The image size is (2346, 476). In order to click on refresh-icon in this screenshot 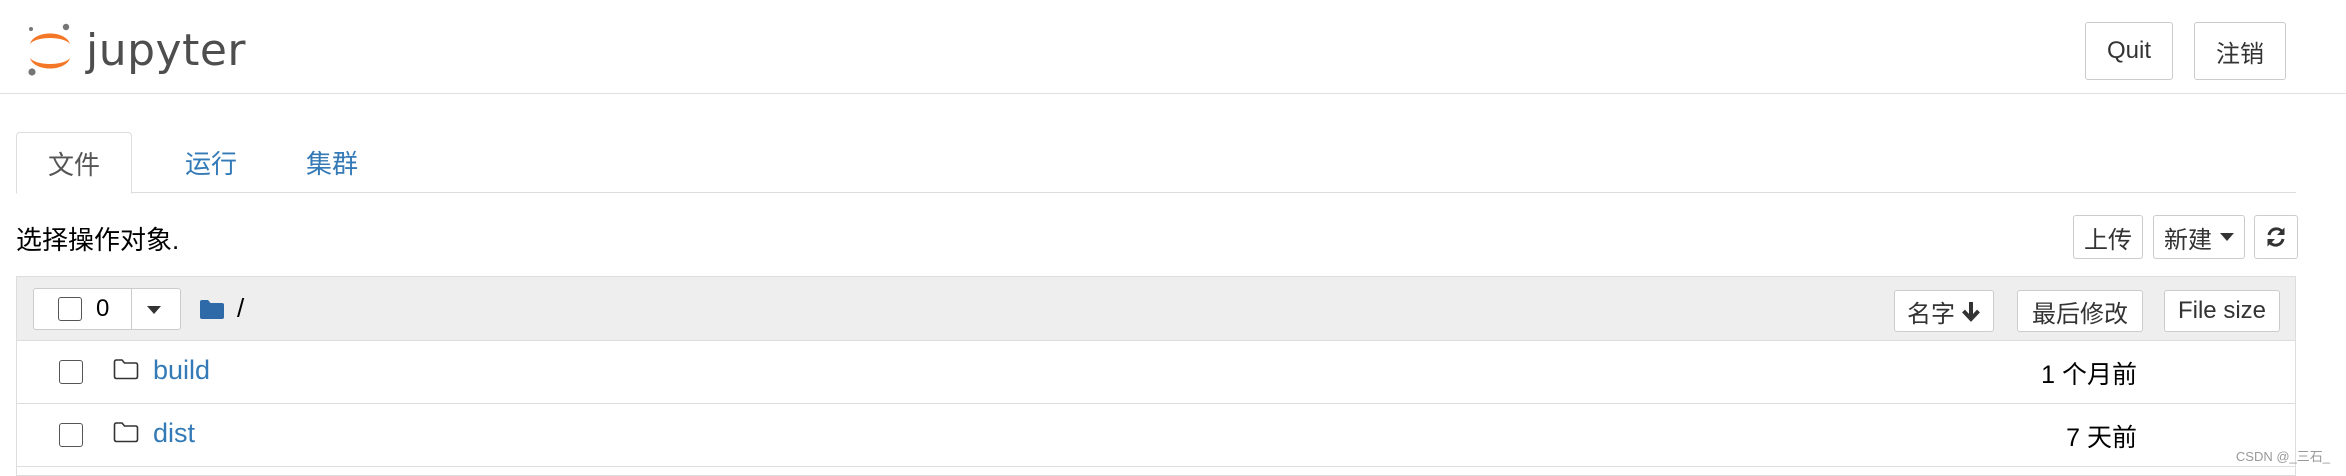, I will do `click(2276, 237)`.